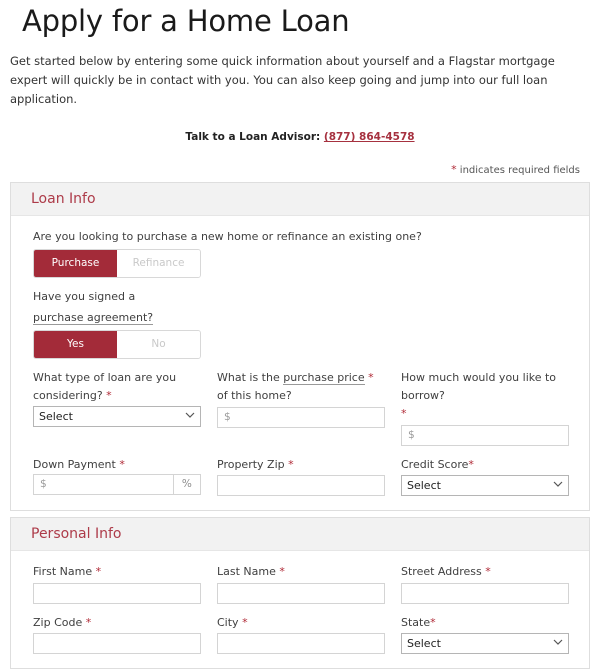  I want to click on credit-score-label-text: Credit Score, so click(435, 464).